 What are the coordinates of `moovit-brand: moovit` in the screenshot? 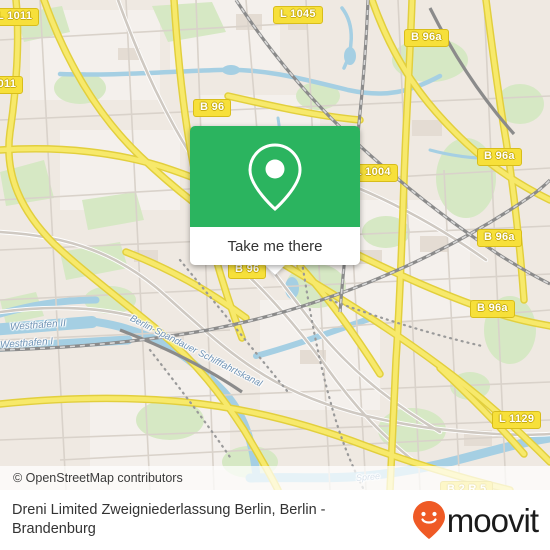 It's located at (481, 520).